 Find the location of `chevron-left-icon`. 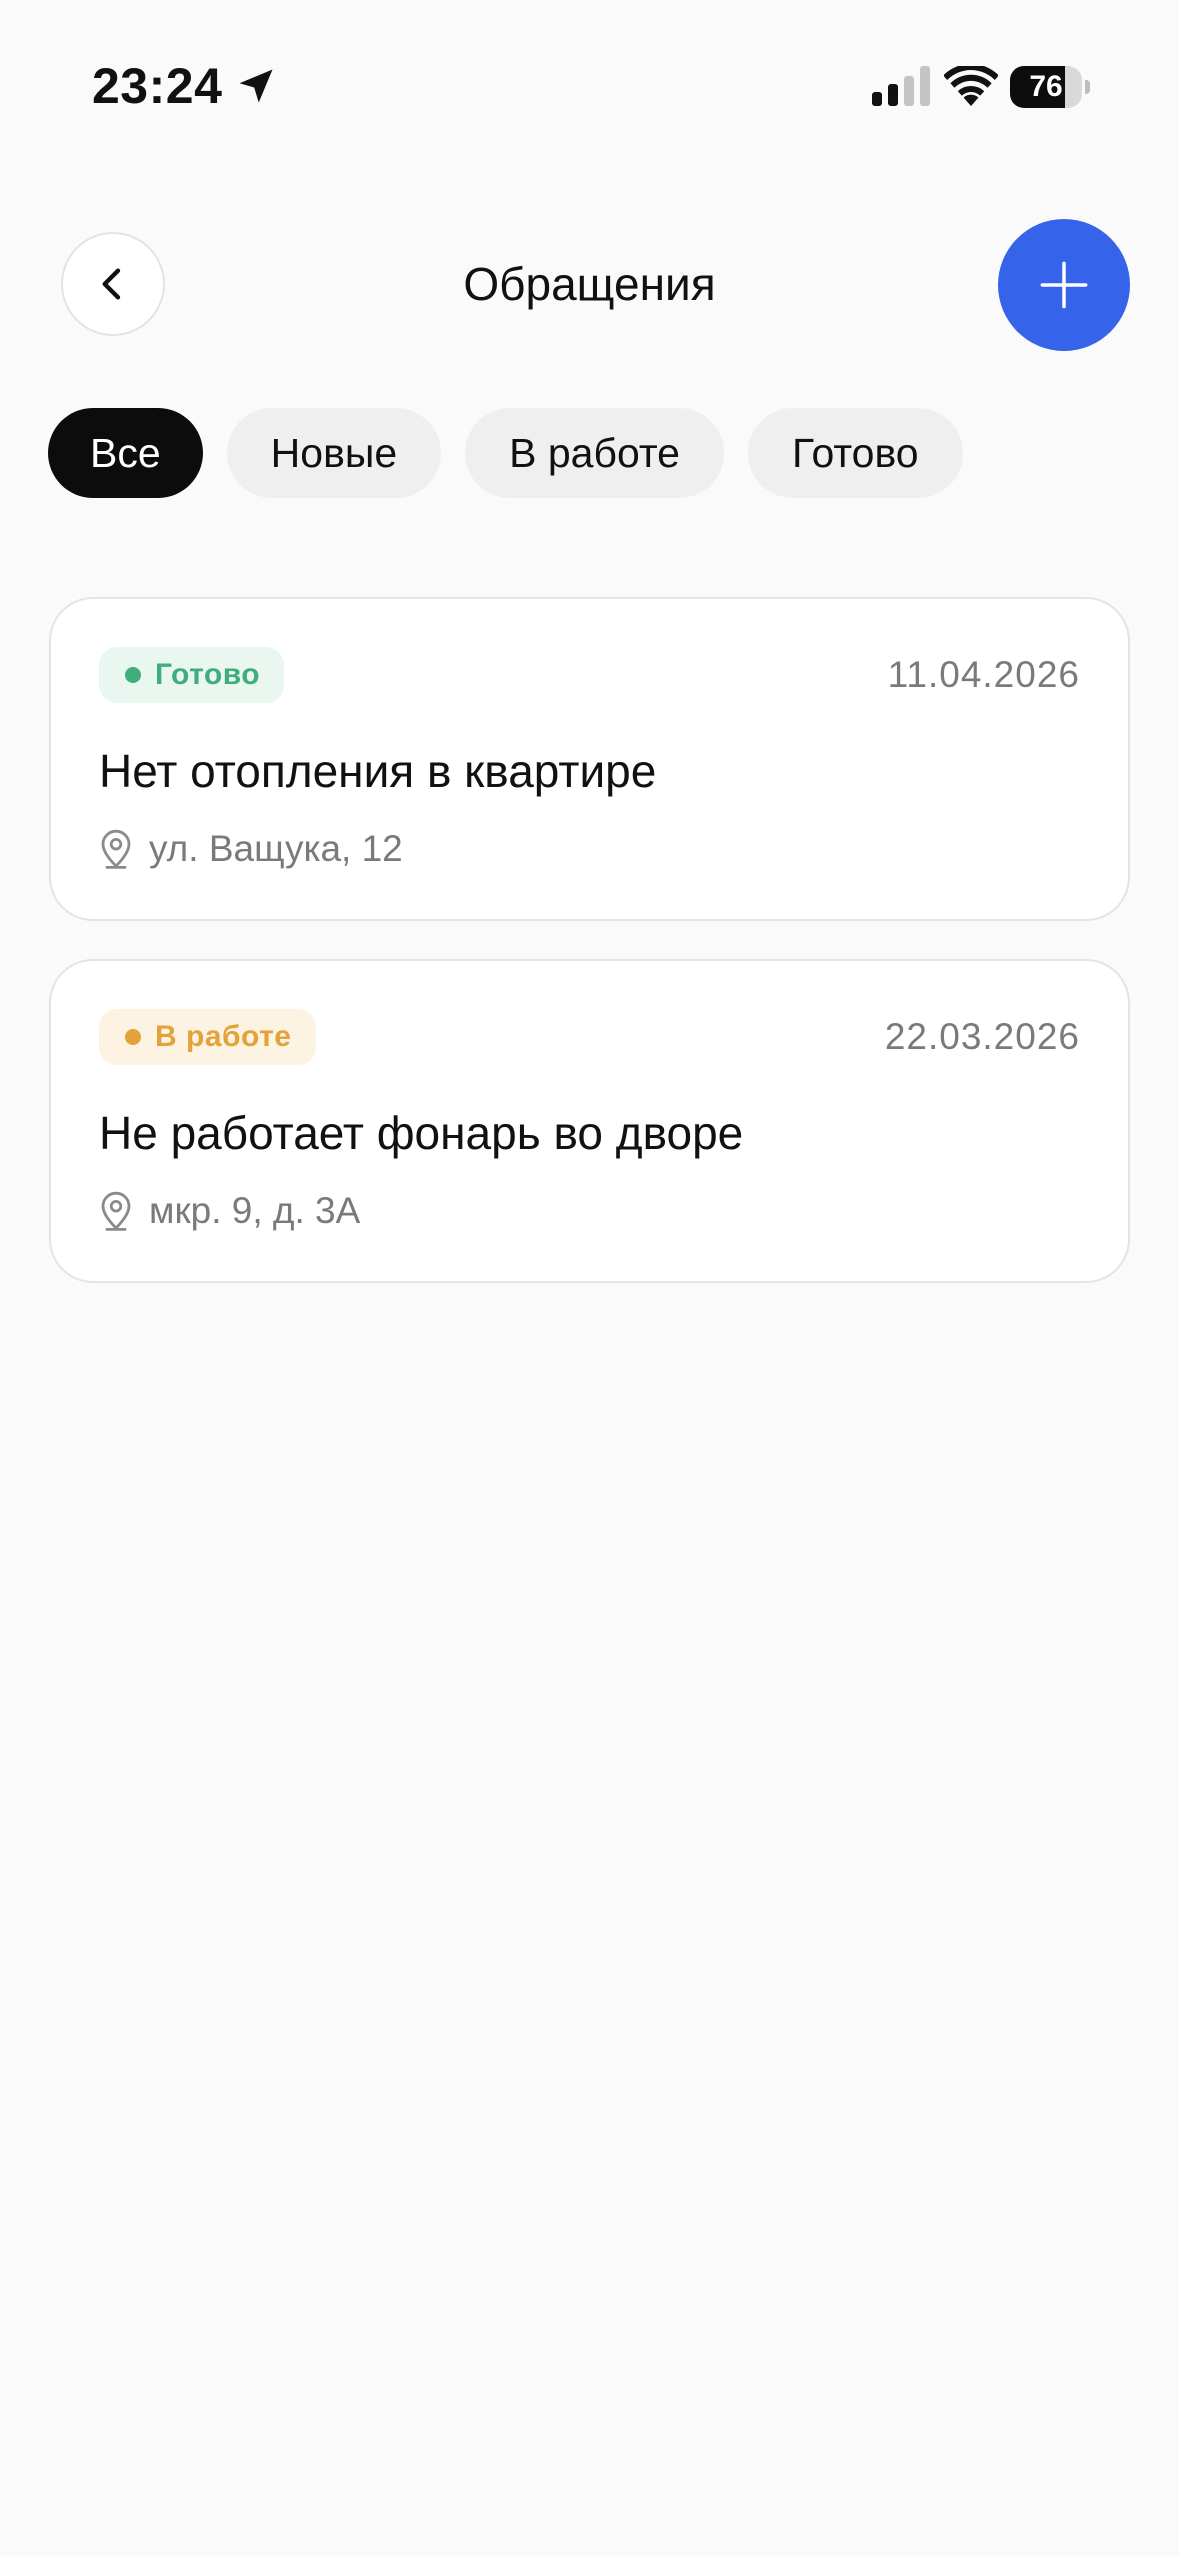

chevron-left-icon is located at coordinates (111, 284).